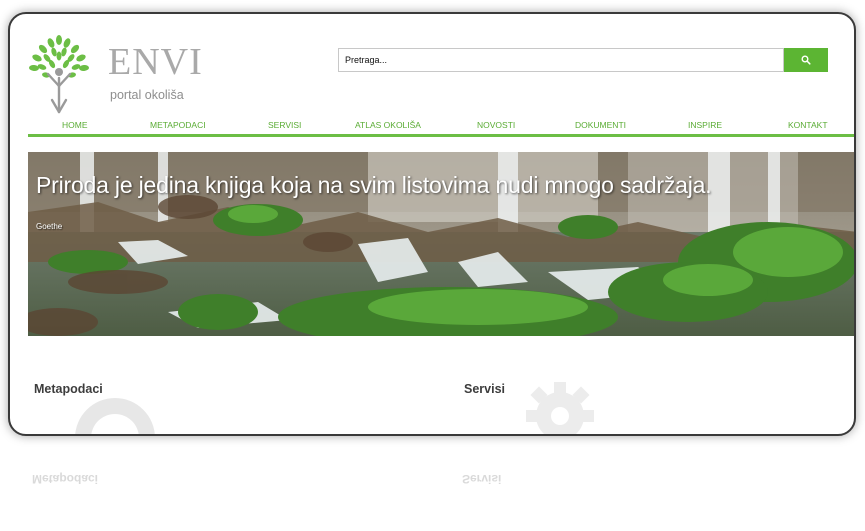  What do you see at coordinates (49, 226) in the screenshot?
I see `hero-author: Goethe` at bounding box center [49, 226].